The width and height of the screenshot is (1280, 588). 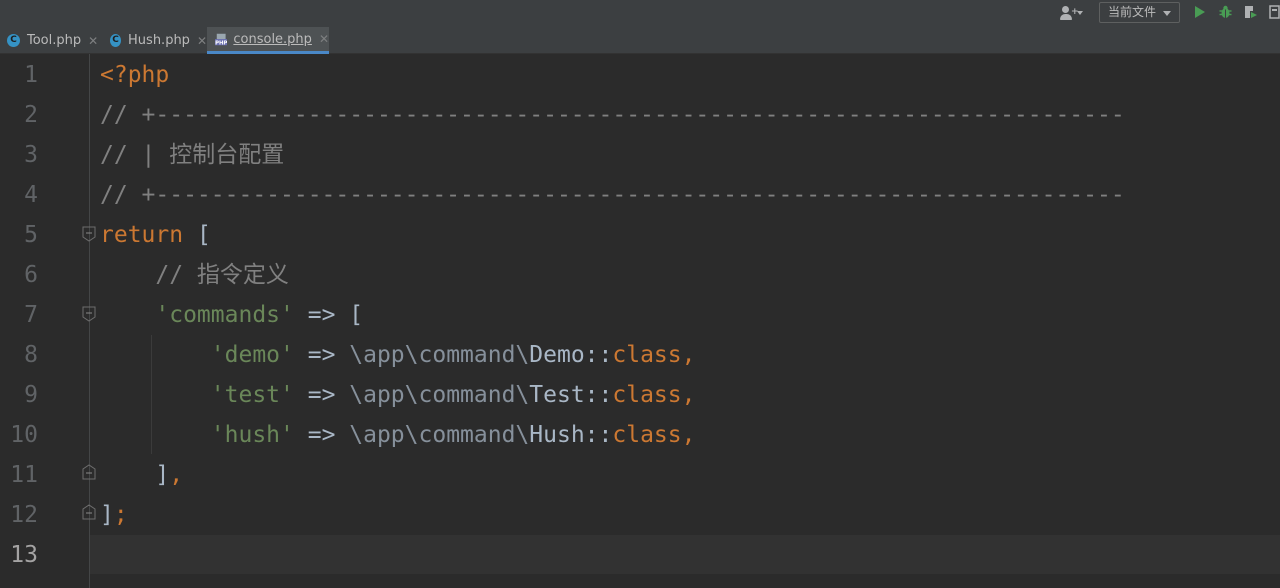 I want to click on code-token: return, so click(x=142, y=235).